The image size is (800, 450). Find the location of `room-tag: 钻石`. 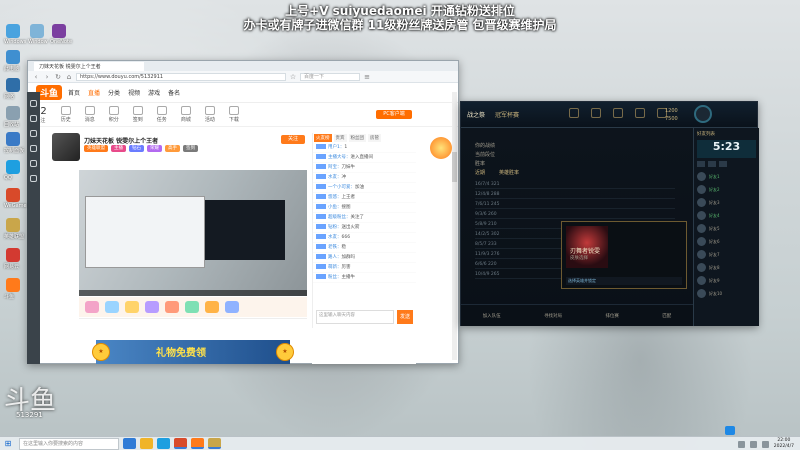

room-tag: 钻石 is located at coordinates (136, 148).